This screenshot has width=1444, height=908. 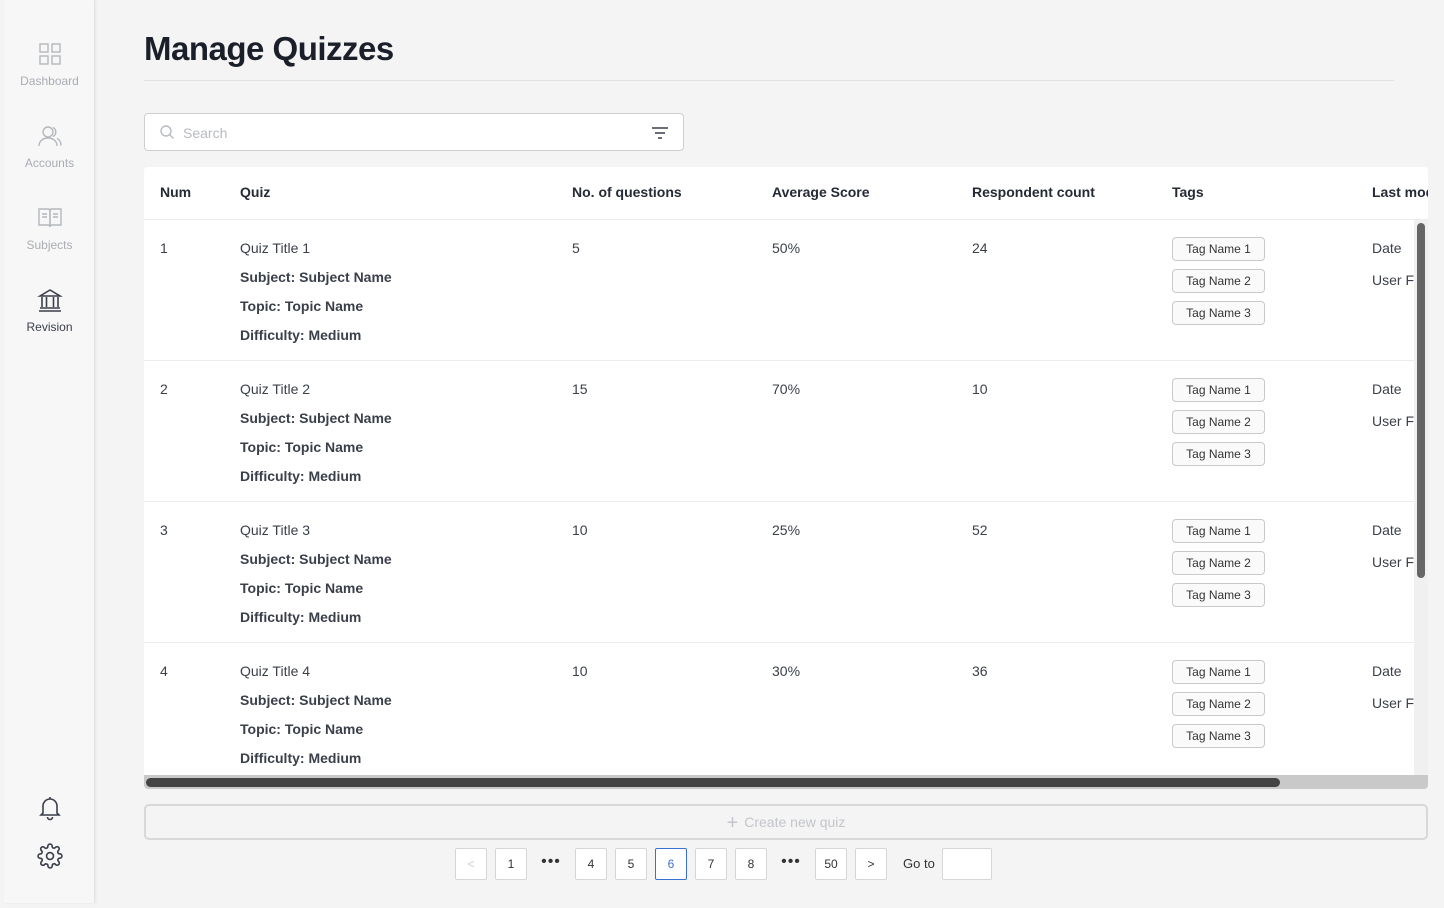 What do you see at coordinates (316, 248) in the screenshot?
I see `quiz-title: Quiz Title 1` at bounding box center [316, 248].